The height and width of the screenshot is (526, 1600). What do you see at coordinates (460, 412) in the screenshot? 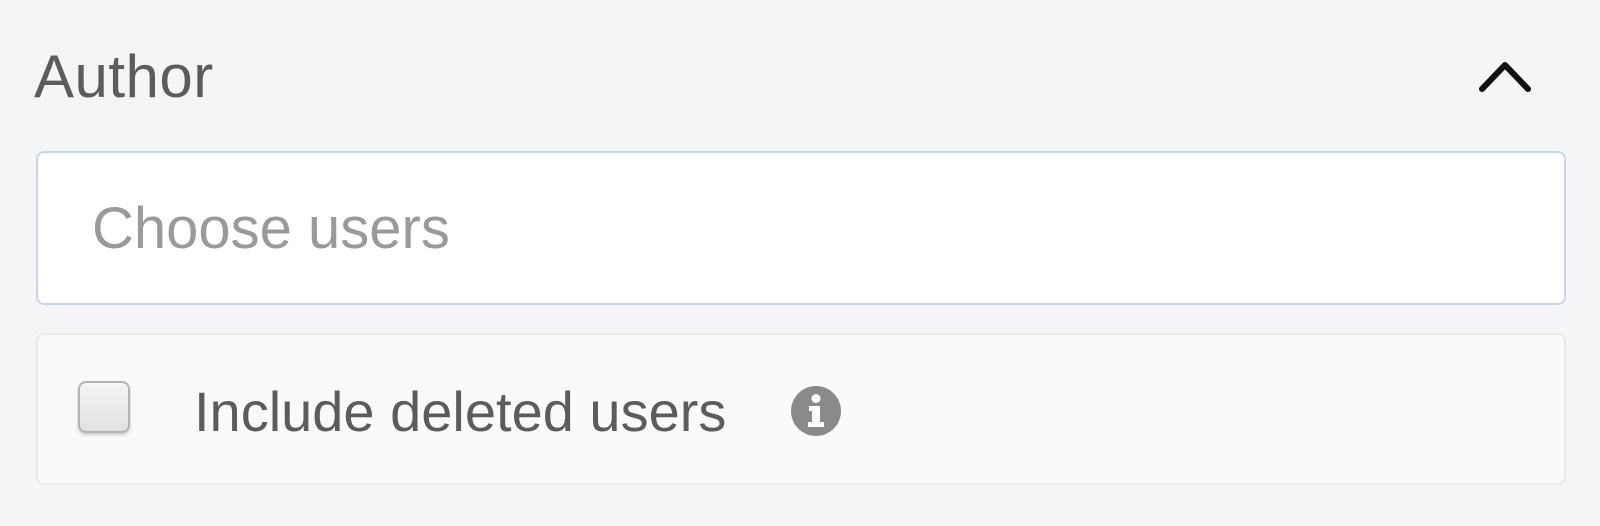
I see `include-deleted-label: Include deleted users` at bounding box center [460, 412].